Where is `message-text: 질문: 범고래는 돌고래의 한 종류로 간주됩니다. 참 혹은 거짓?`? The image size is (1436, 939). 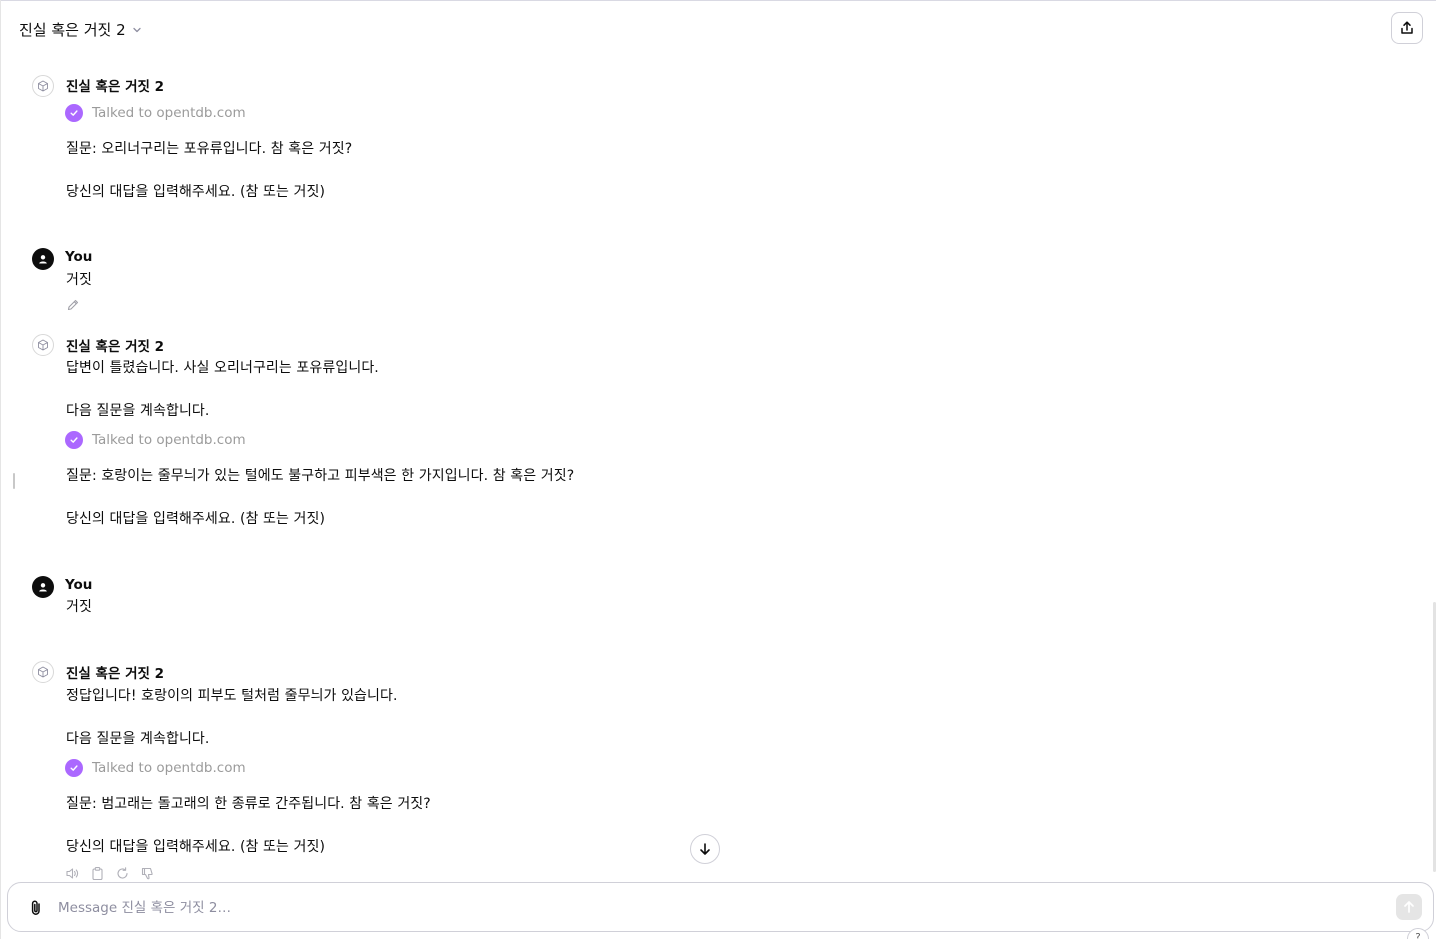
message-text: 질문: 범고래는 돌고래의 한 종류로 간주됩니다. 참 혹은 거짓? is located at coordinates (248, 804).